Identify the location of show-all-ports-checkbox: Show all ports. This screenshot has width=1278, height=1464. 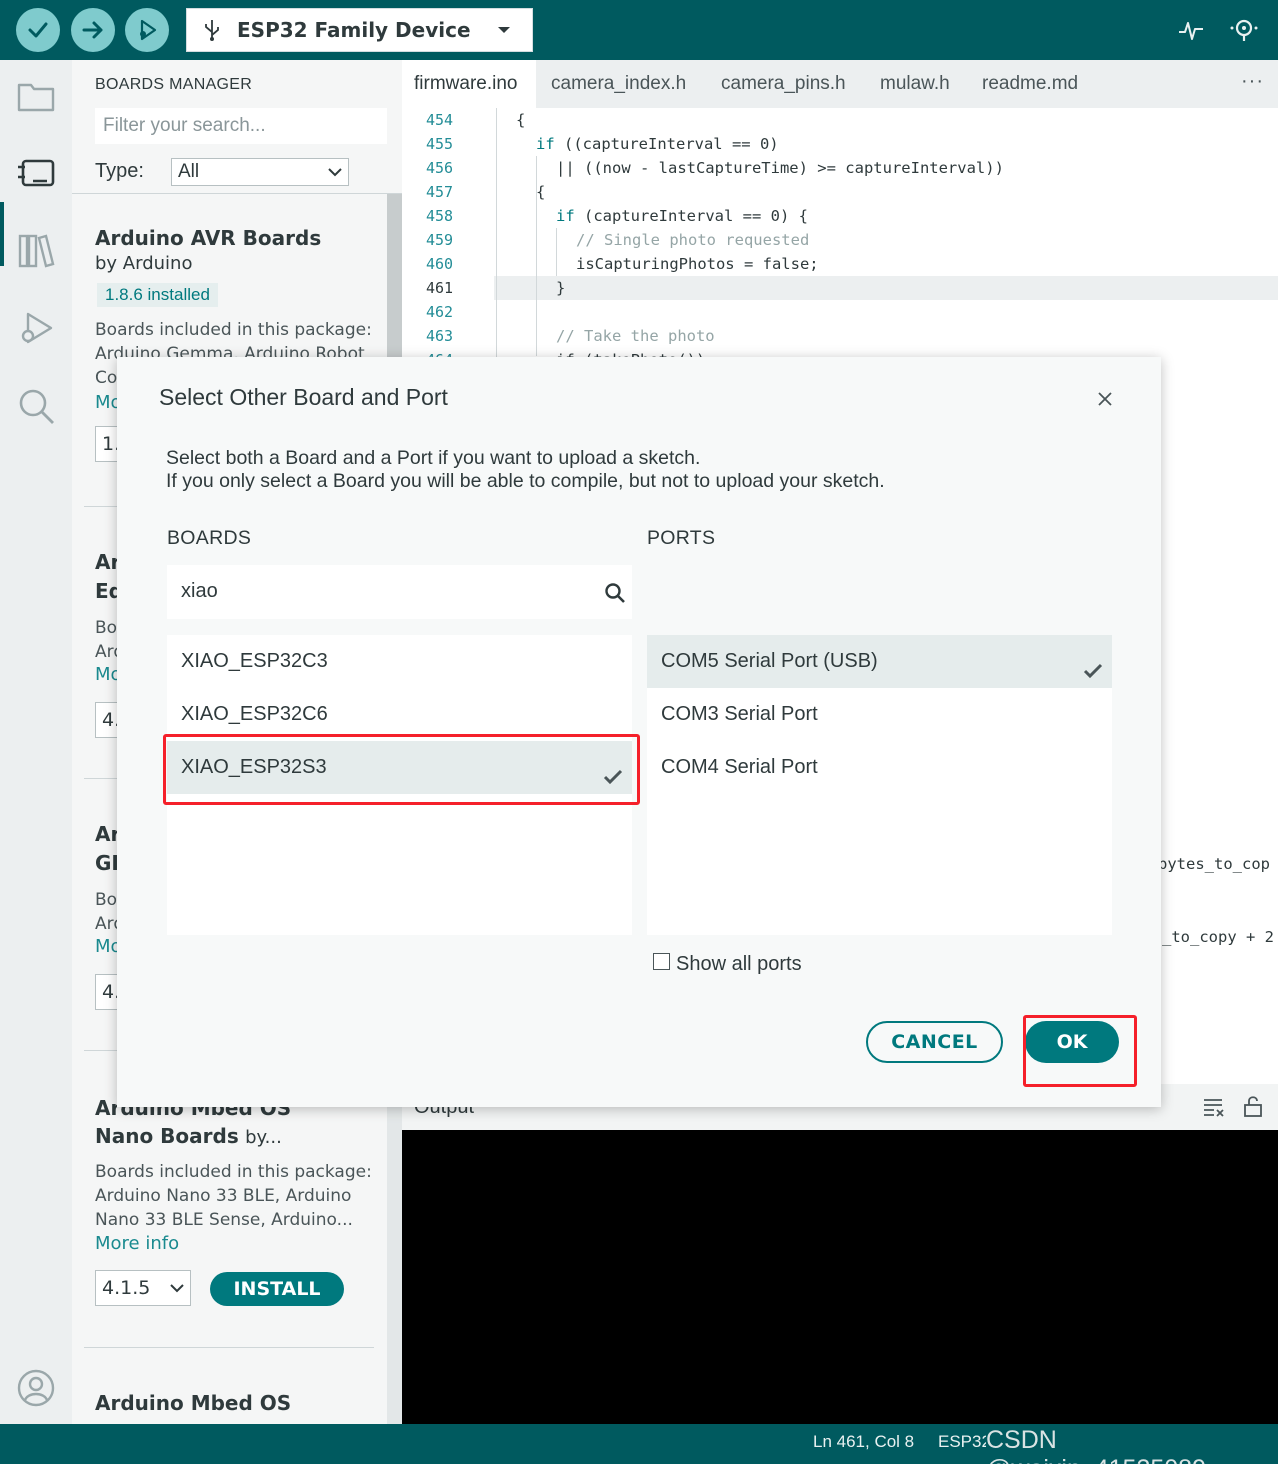
(727, 964).